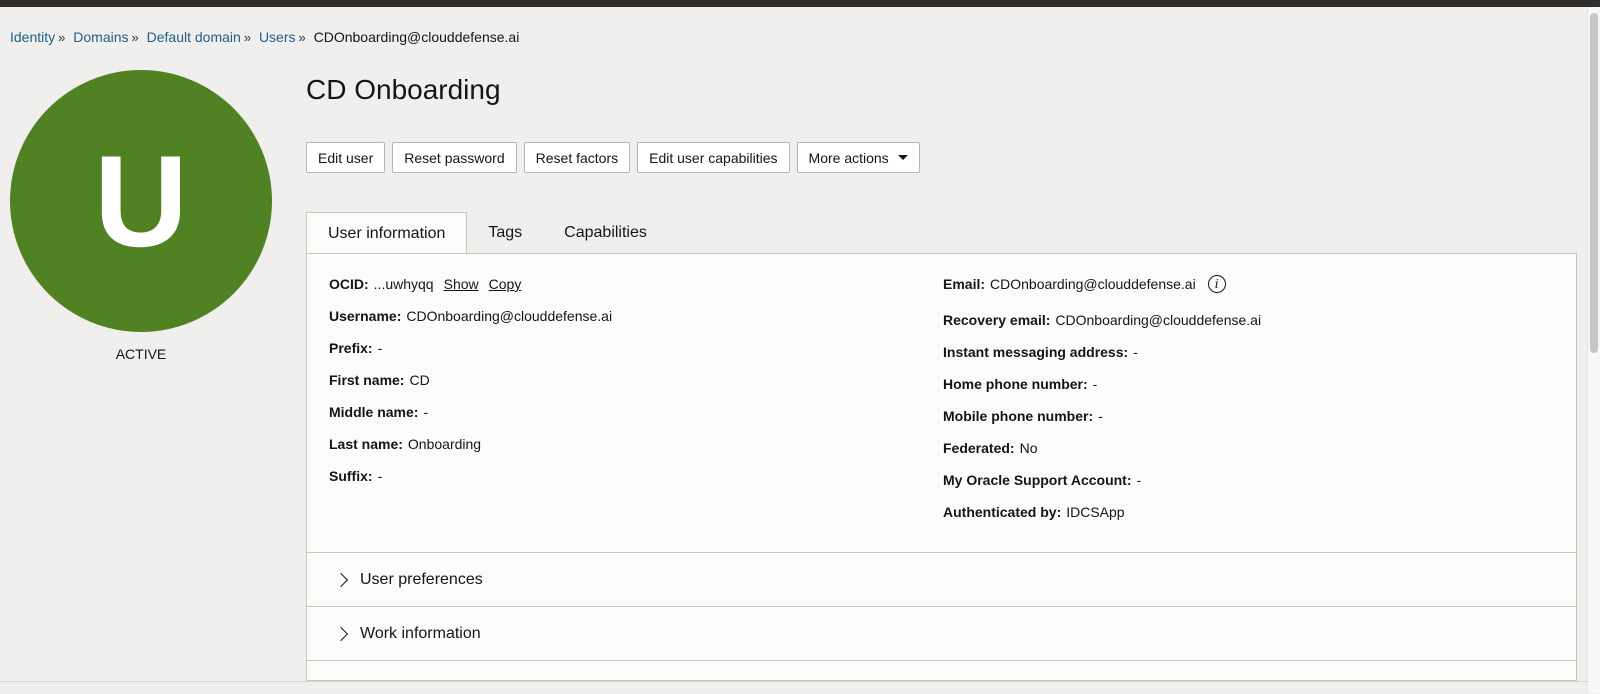 This screenshot has height=694, width=1600. What do you see at coordinates (505, 233) in the screenshot?
I see `tab-tags: Tags` at bounding box center [505, 233].